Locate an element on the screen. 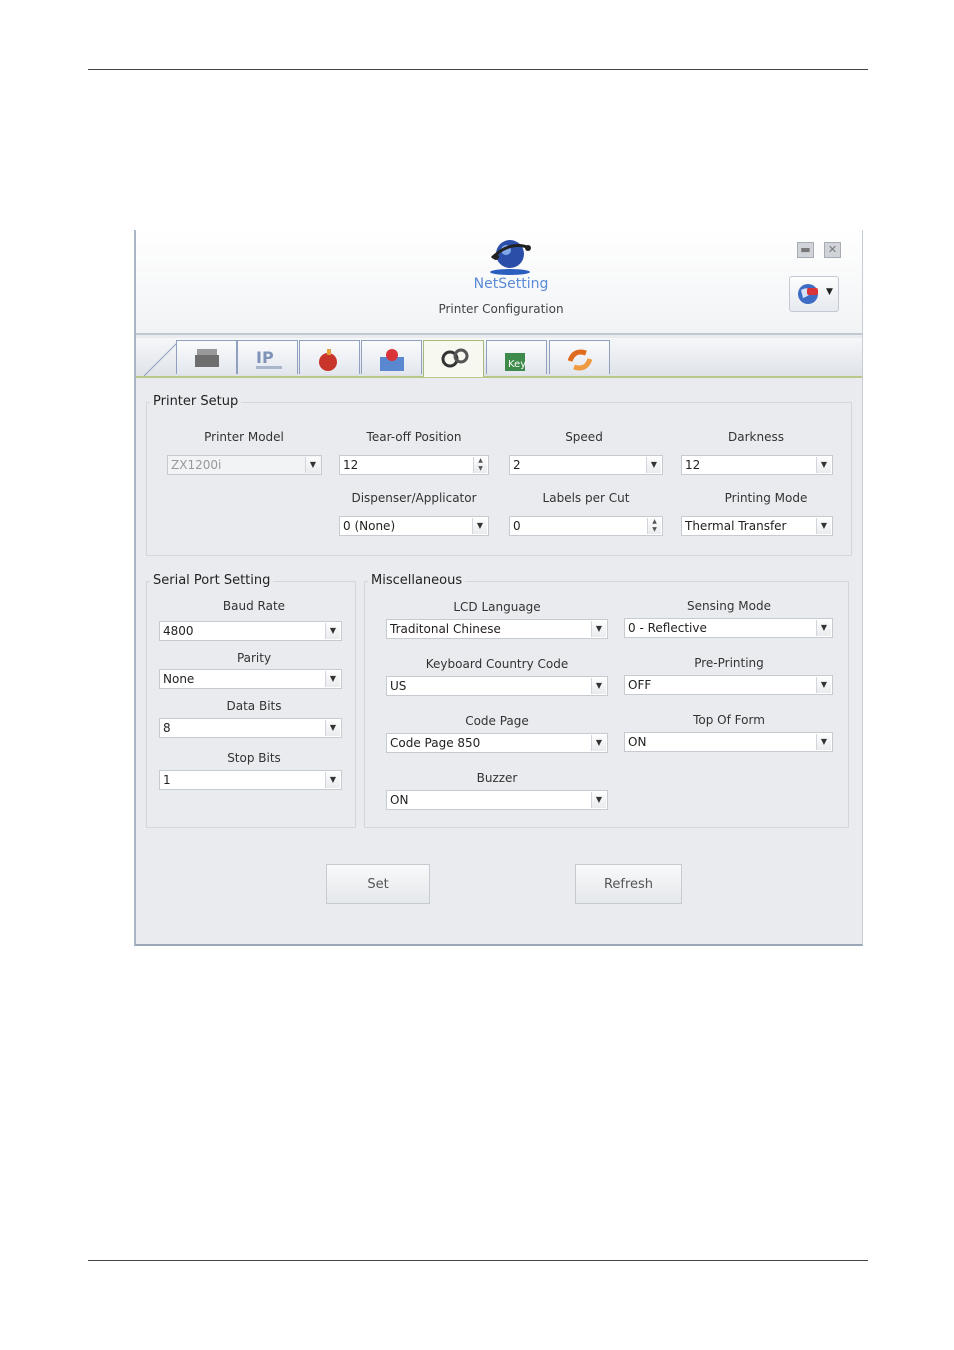 Image resolution: width=954 pixels, height=1350 pixels. minimize-icon: ▬ is located at coordinates (805, 250).